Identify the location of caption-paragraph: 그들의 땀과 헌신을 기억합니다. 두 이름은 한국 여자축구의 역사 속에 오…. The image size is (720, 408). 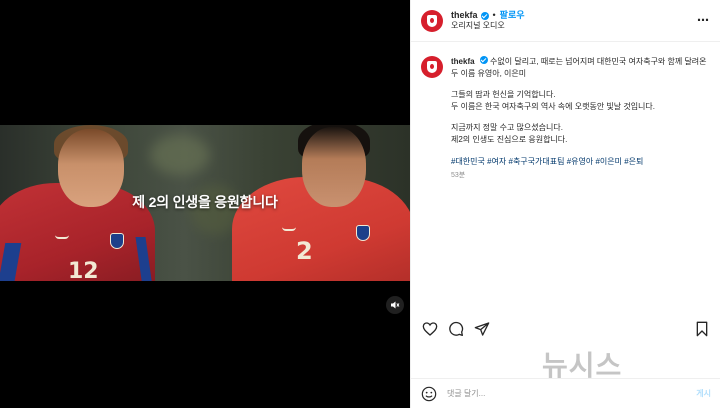
(580, 100).